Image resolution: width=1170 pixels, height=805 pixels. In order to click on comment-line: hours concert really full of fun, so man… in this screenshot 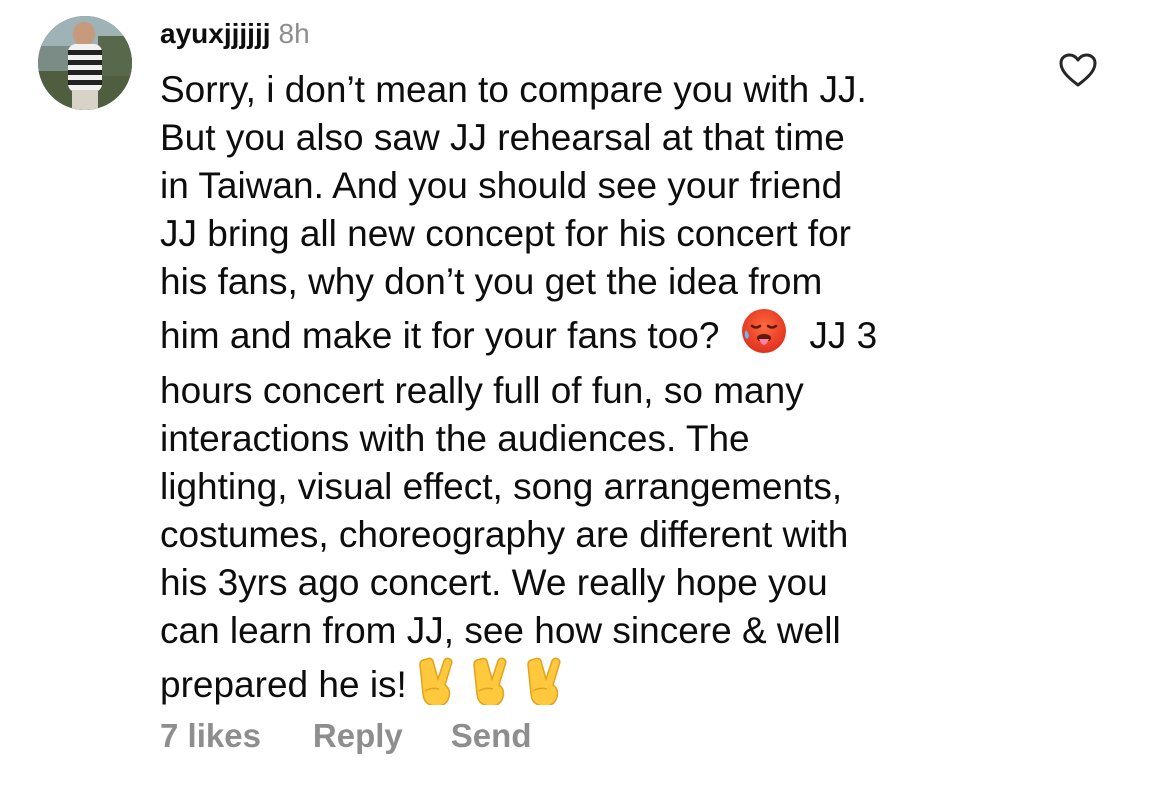, I will do `click(482, 391)`.